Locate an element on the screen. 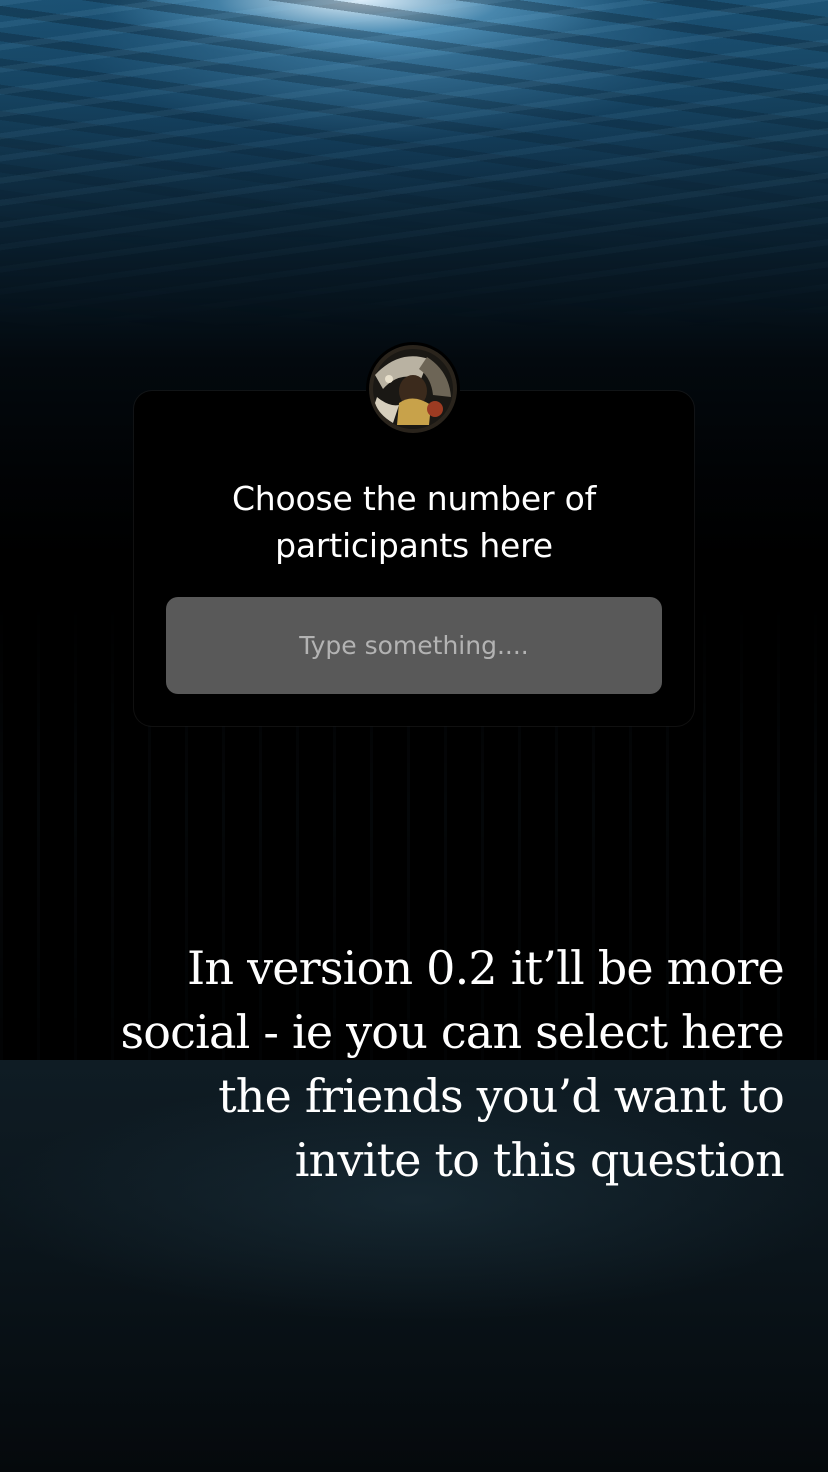 The width and height of the screenshot is (828, 1472). caption-line-1: In version 0.2 it’ll be more is located at coordinates (486, 968).